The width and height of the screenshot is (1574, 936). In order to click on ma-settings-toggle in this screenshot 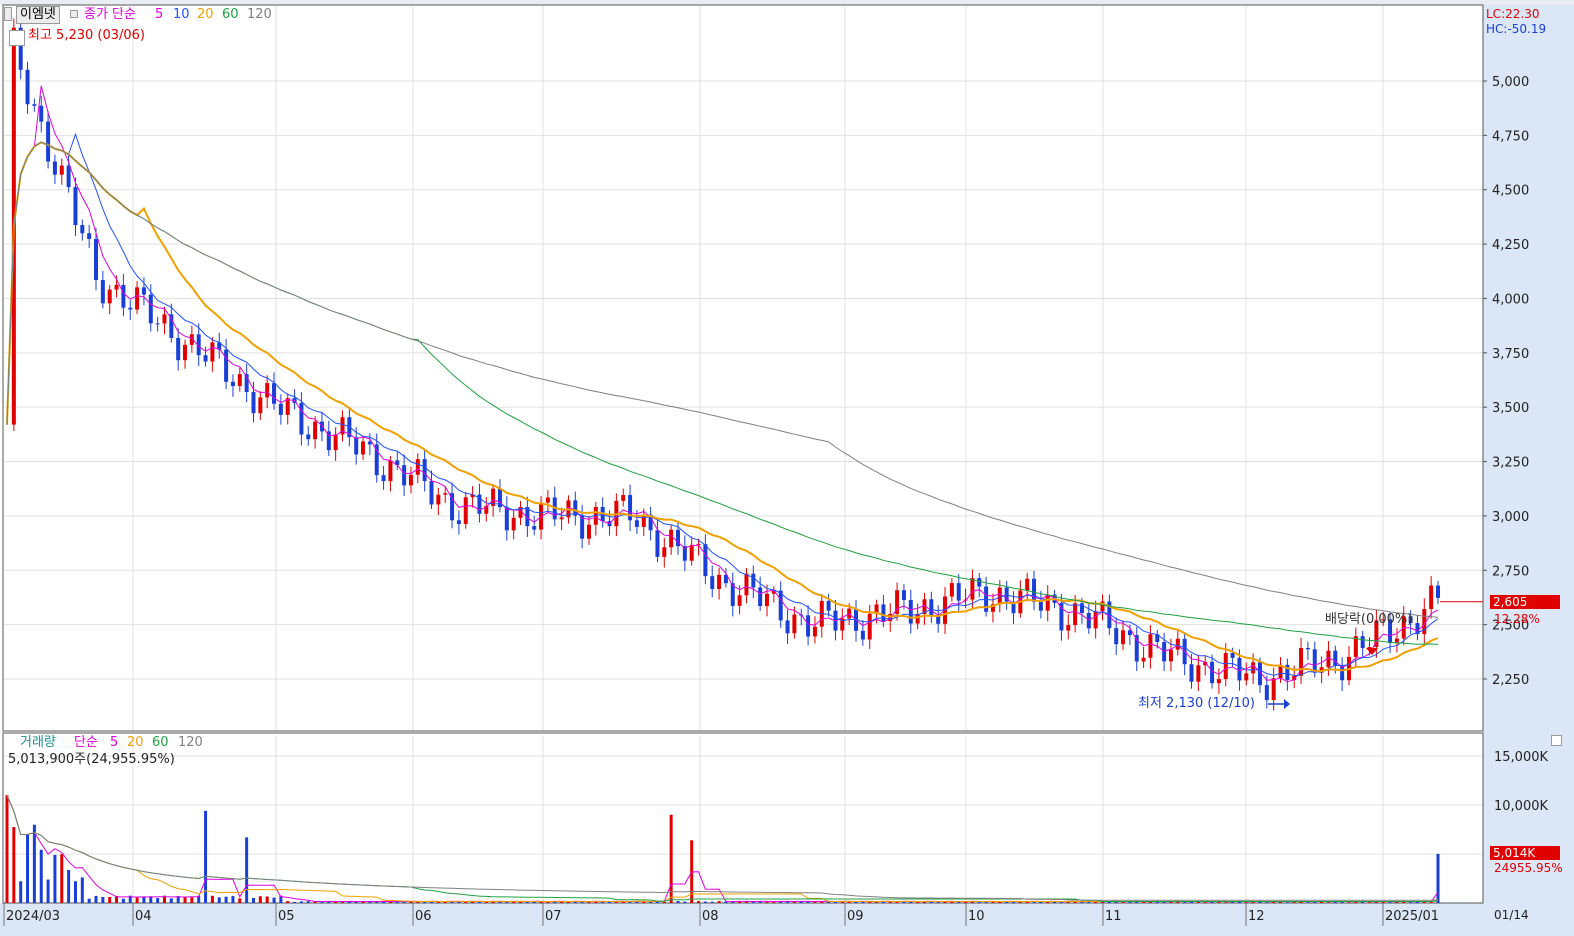, I will do `click(74, 14)`.